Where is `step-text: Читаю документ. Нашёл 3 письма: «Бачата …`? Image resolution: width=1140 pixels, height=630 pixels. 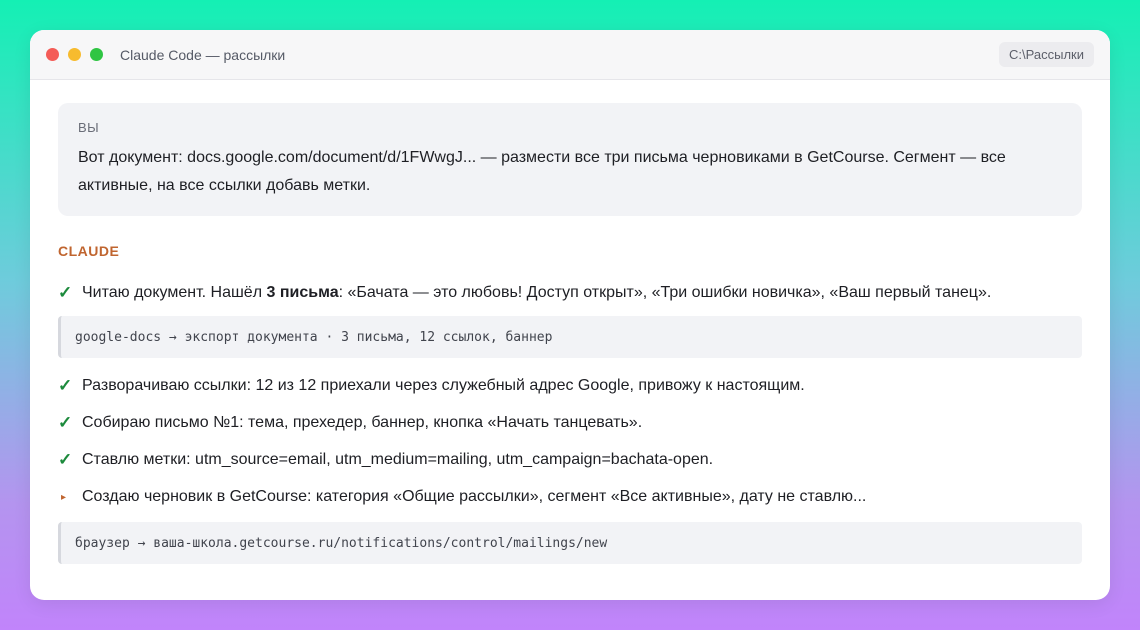
step-text: Читаю документ. Нашёл 3 письма: «Бачата … is located at coordinates (537, 292).